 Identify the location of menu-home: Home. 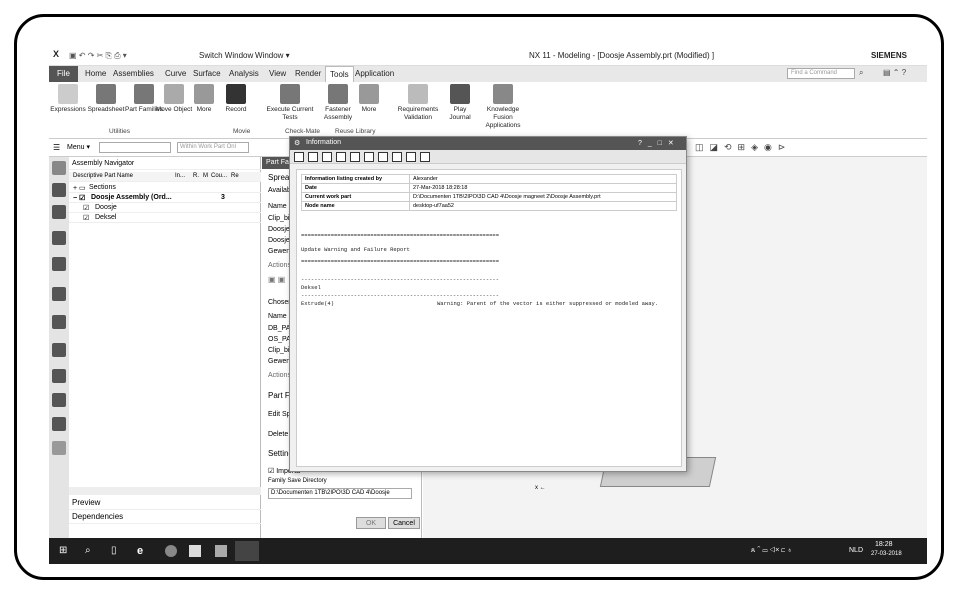
(95, 73).